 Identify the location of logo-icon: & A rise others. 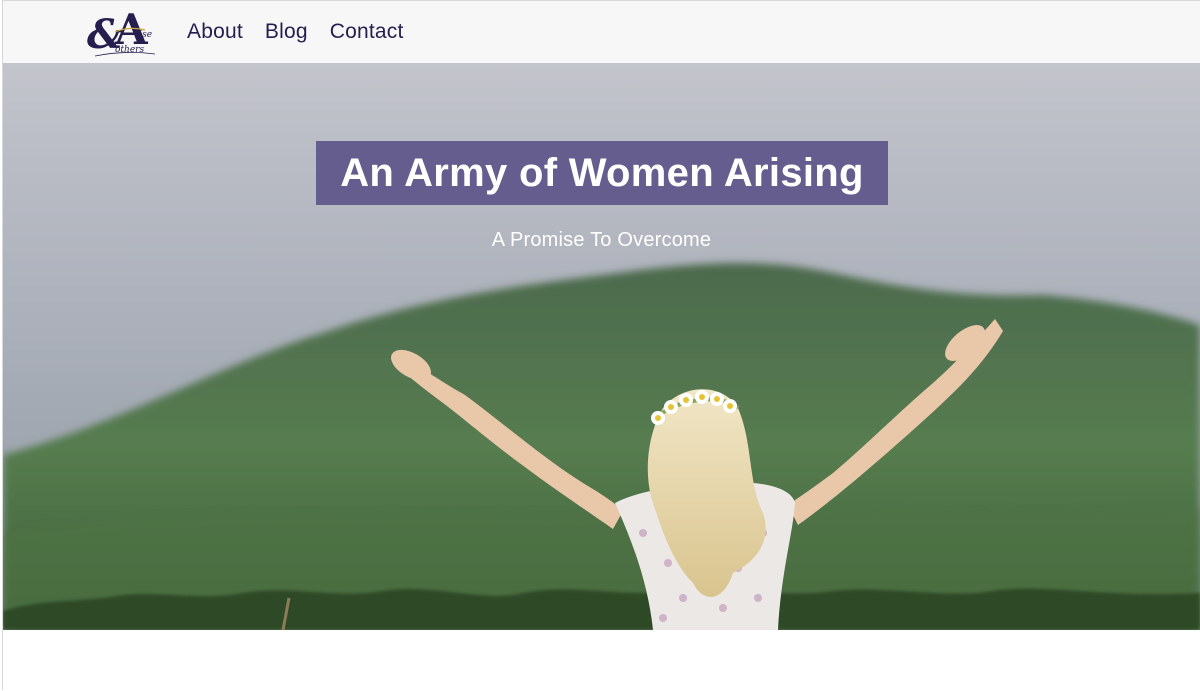
(121, 31).